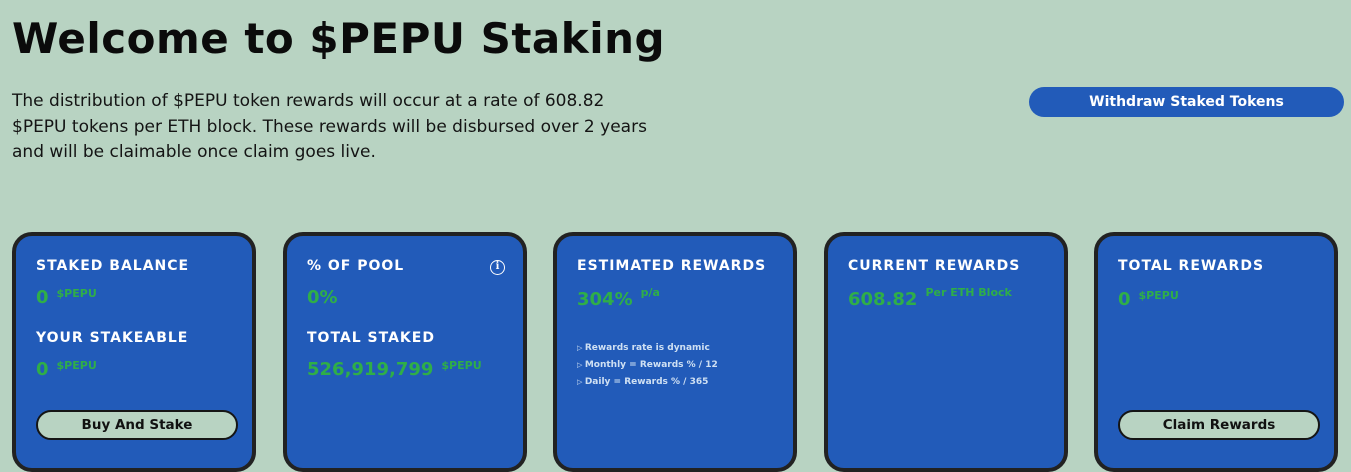 The width and height of the screenshot is (1351, 472). What do you see at coordinates (1186, 102) in the screenshot?
I see `withdraw-staked-tokens-button: Withdraw Staked Tokens` at bounding box center [1186, 102].